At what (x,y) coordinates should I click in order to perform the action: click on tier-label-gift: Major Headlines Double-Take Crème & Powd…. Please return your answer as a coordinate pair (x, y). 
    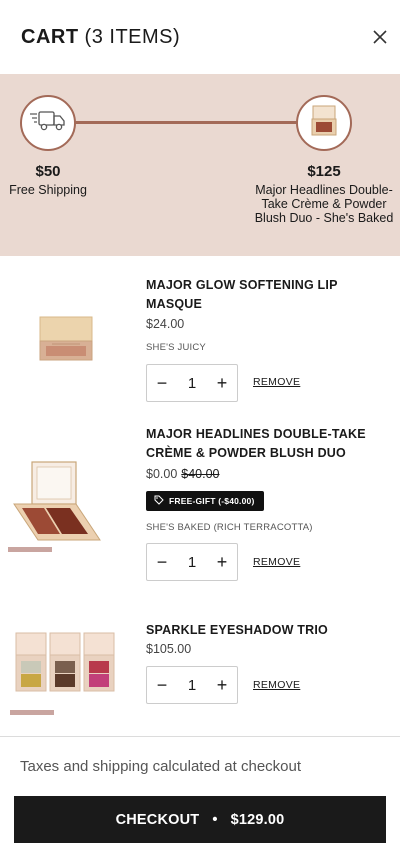
    Looking at the image, I should click on (324, 204).